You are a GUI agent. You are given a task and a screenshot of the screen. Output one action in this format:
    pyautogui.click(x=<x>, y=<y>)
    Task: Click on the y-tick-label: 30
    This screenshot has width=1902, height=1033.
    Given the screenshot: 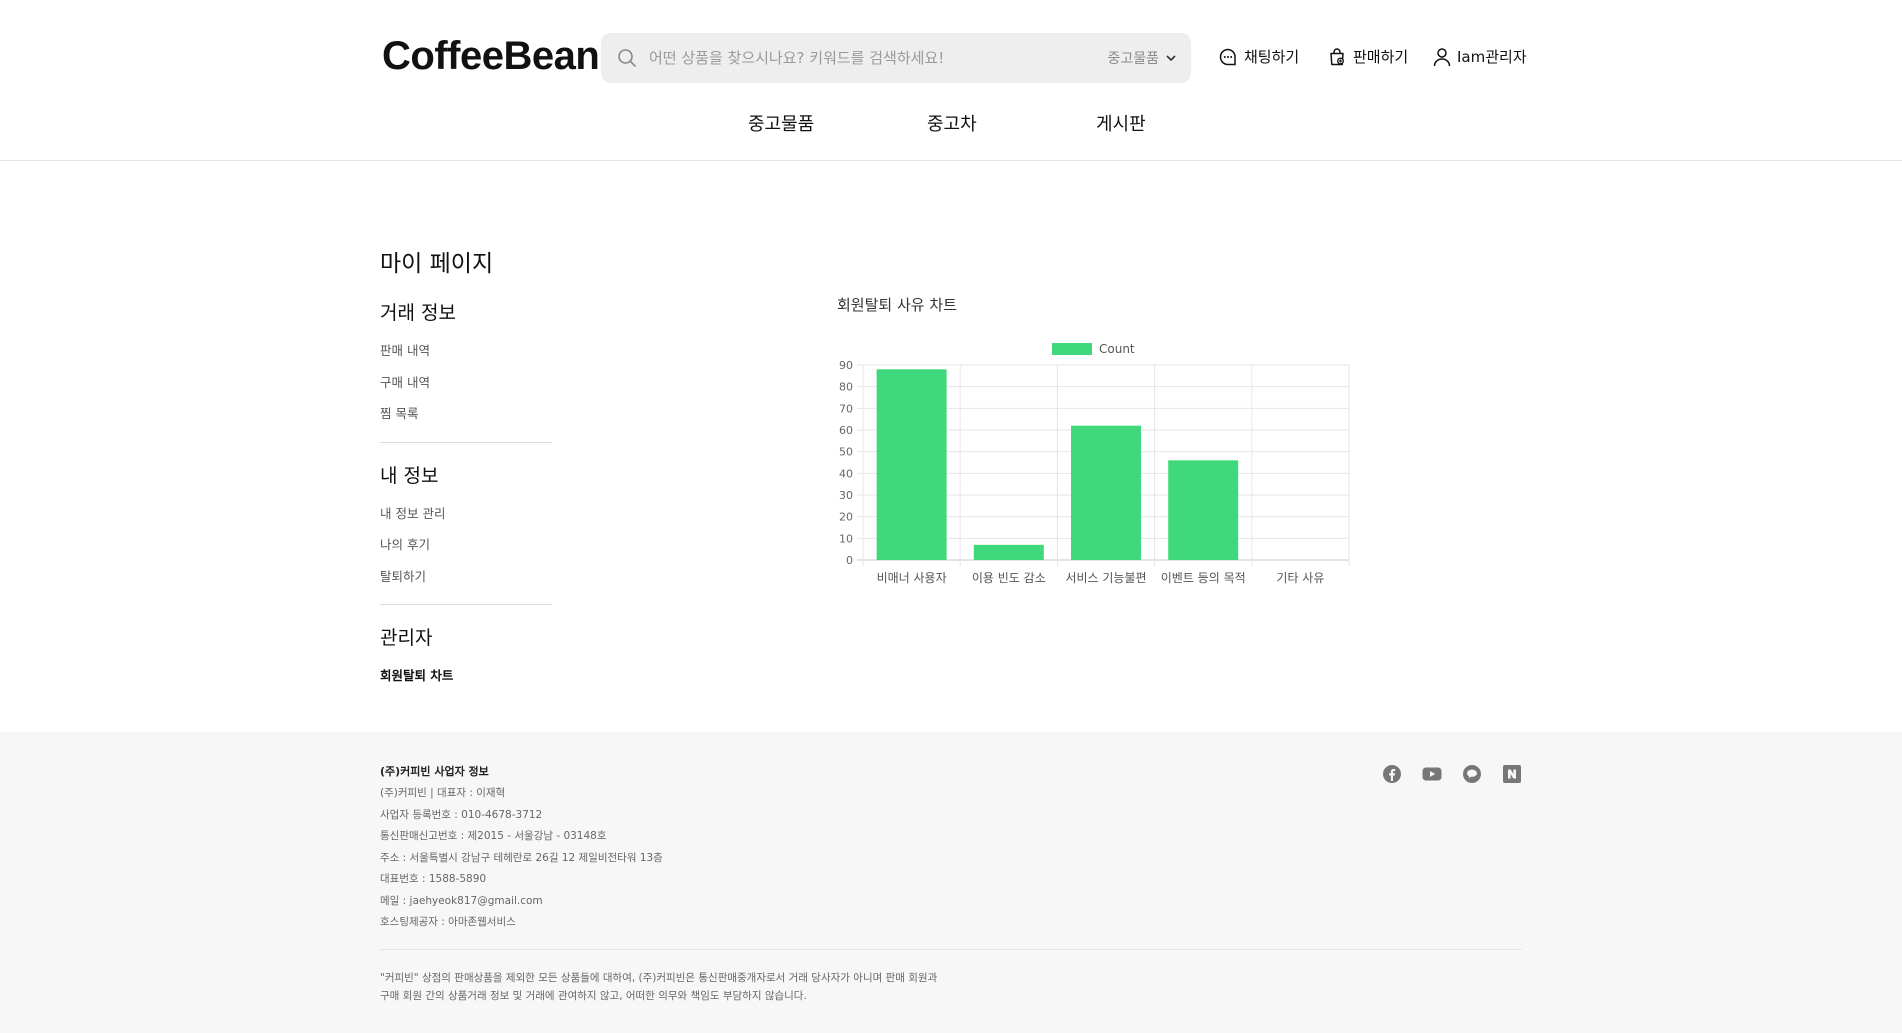 What is the action you would take?
    pyautogui.click(x=846, y=495)
    